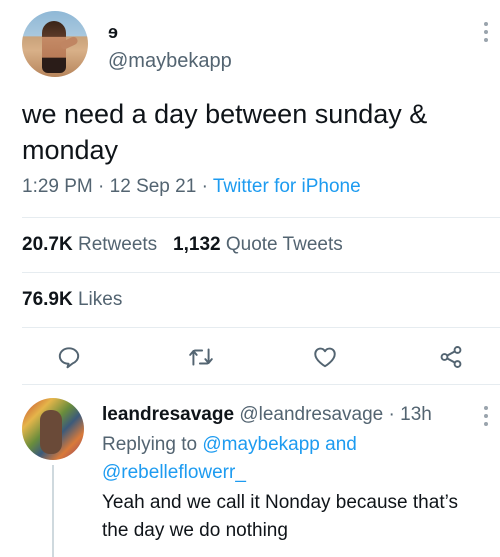 The width and height of the screenshot is (500, 557). I want to click on retweets-count: 20.7K, so click(47, 244).